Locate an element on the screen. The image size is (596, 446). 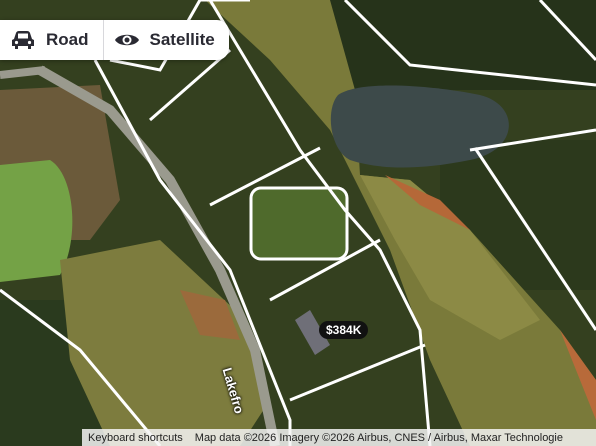
selected-parcel is located at coordinates (299, 223).